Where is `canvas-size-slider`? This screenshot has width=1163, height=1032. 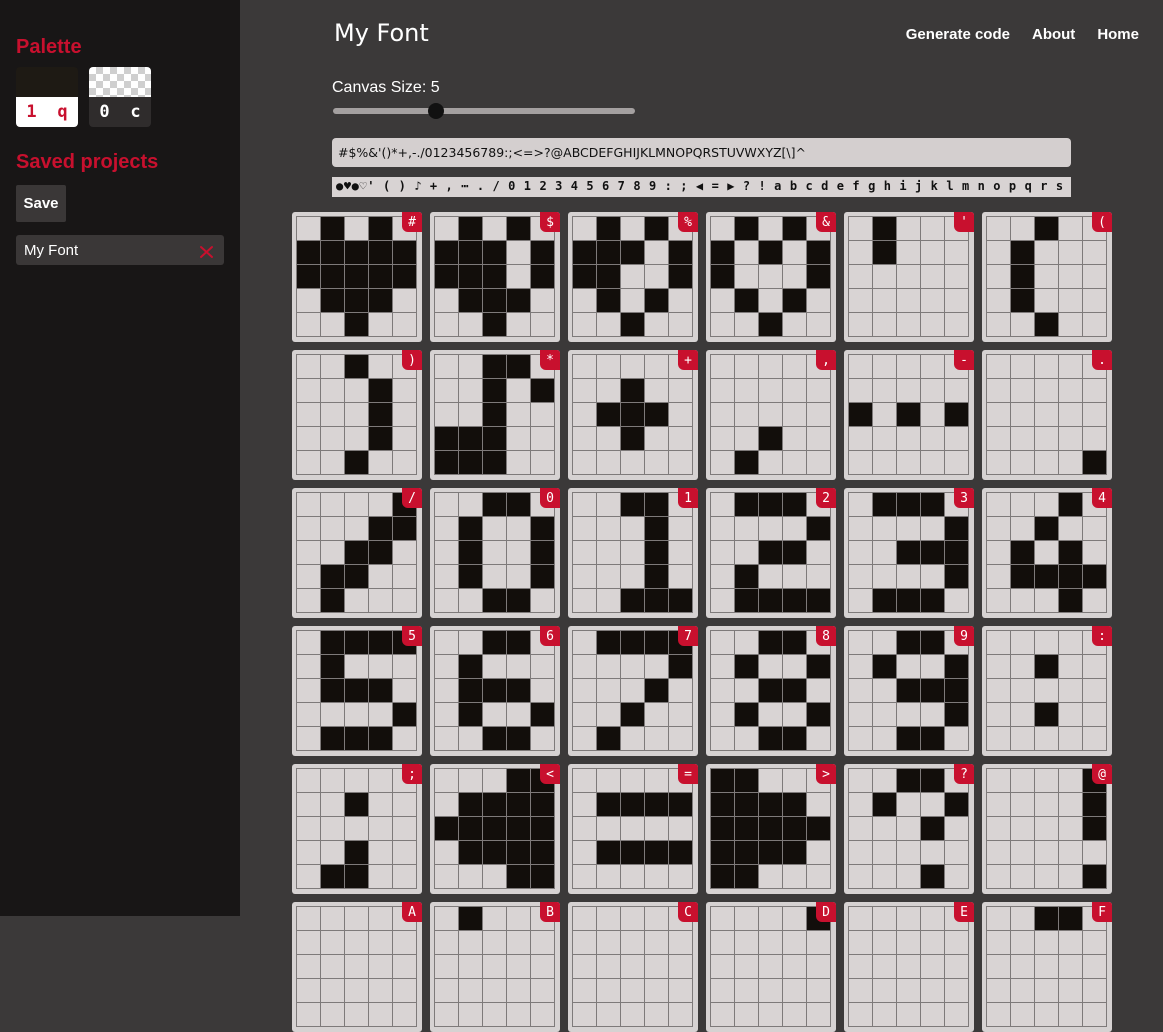
canvas-size-slider is located at coordinates (484, 111).